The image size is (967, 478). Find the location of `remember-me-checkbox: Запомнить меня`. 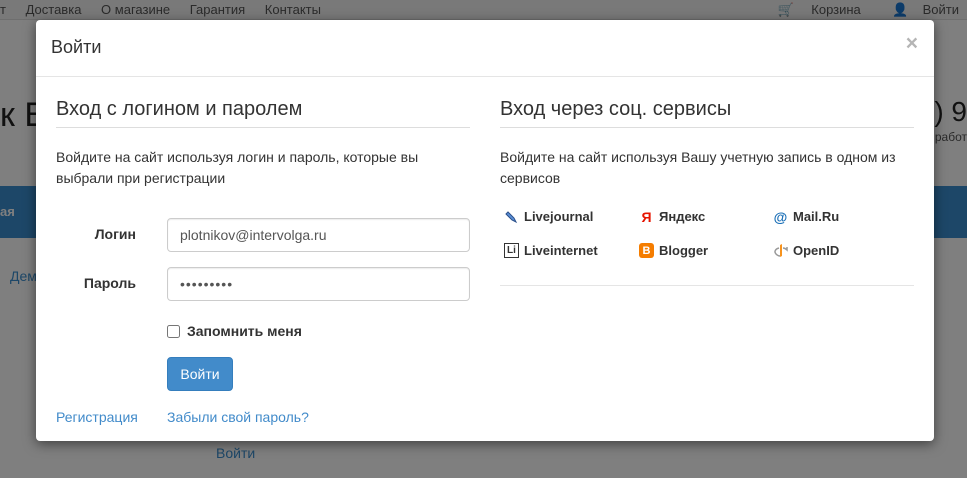

remember-me-checkbox: Запомнить меня is located at coordinates (234, 331).